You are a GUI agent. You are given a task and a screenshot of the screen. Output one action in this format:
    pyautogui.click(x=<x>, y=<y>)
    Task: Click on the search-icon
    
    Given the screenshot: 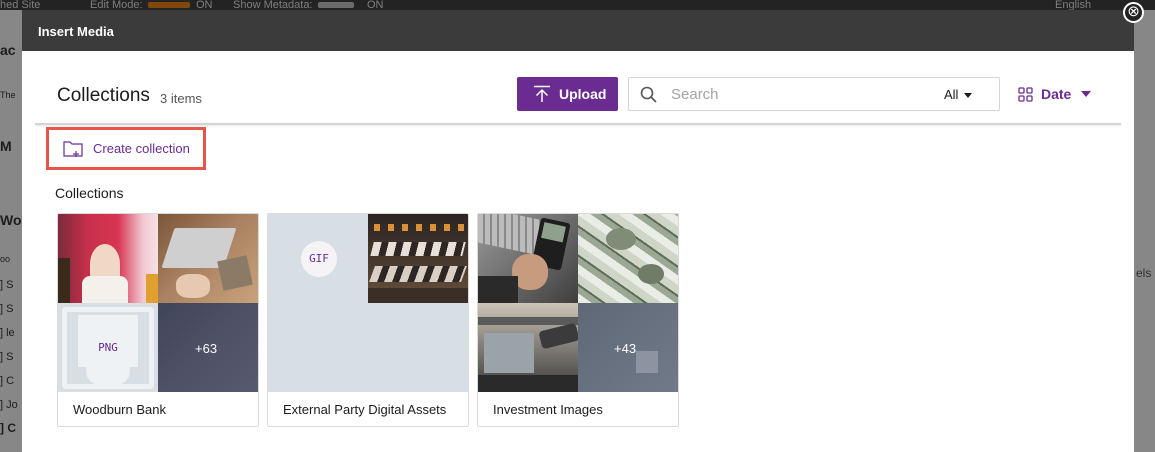 What is the action you would take?
    pyautogui.click(x=648, y=94)
    